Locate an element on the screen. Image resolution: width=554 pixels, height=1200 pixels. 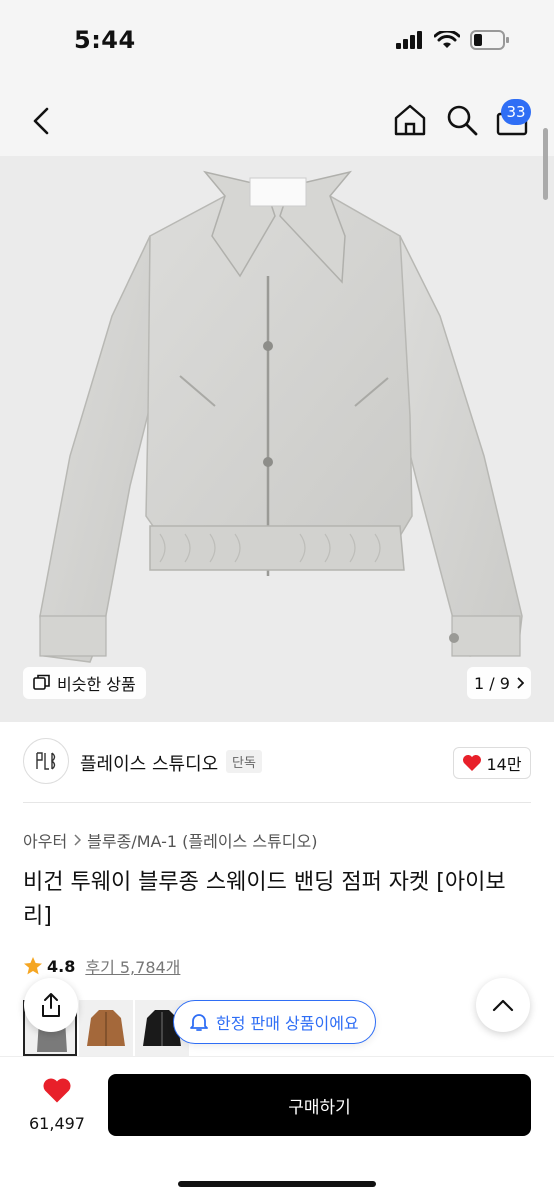
breadcrumb-item: 아우터 is located at coordinates (45, 840).